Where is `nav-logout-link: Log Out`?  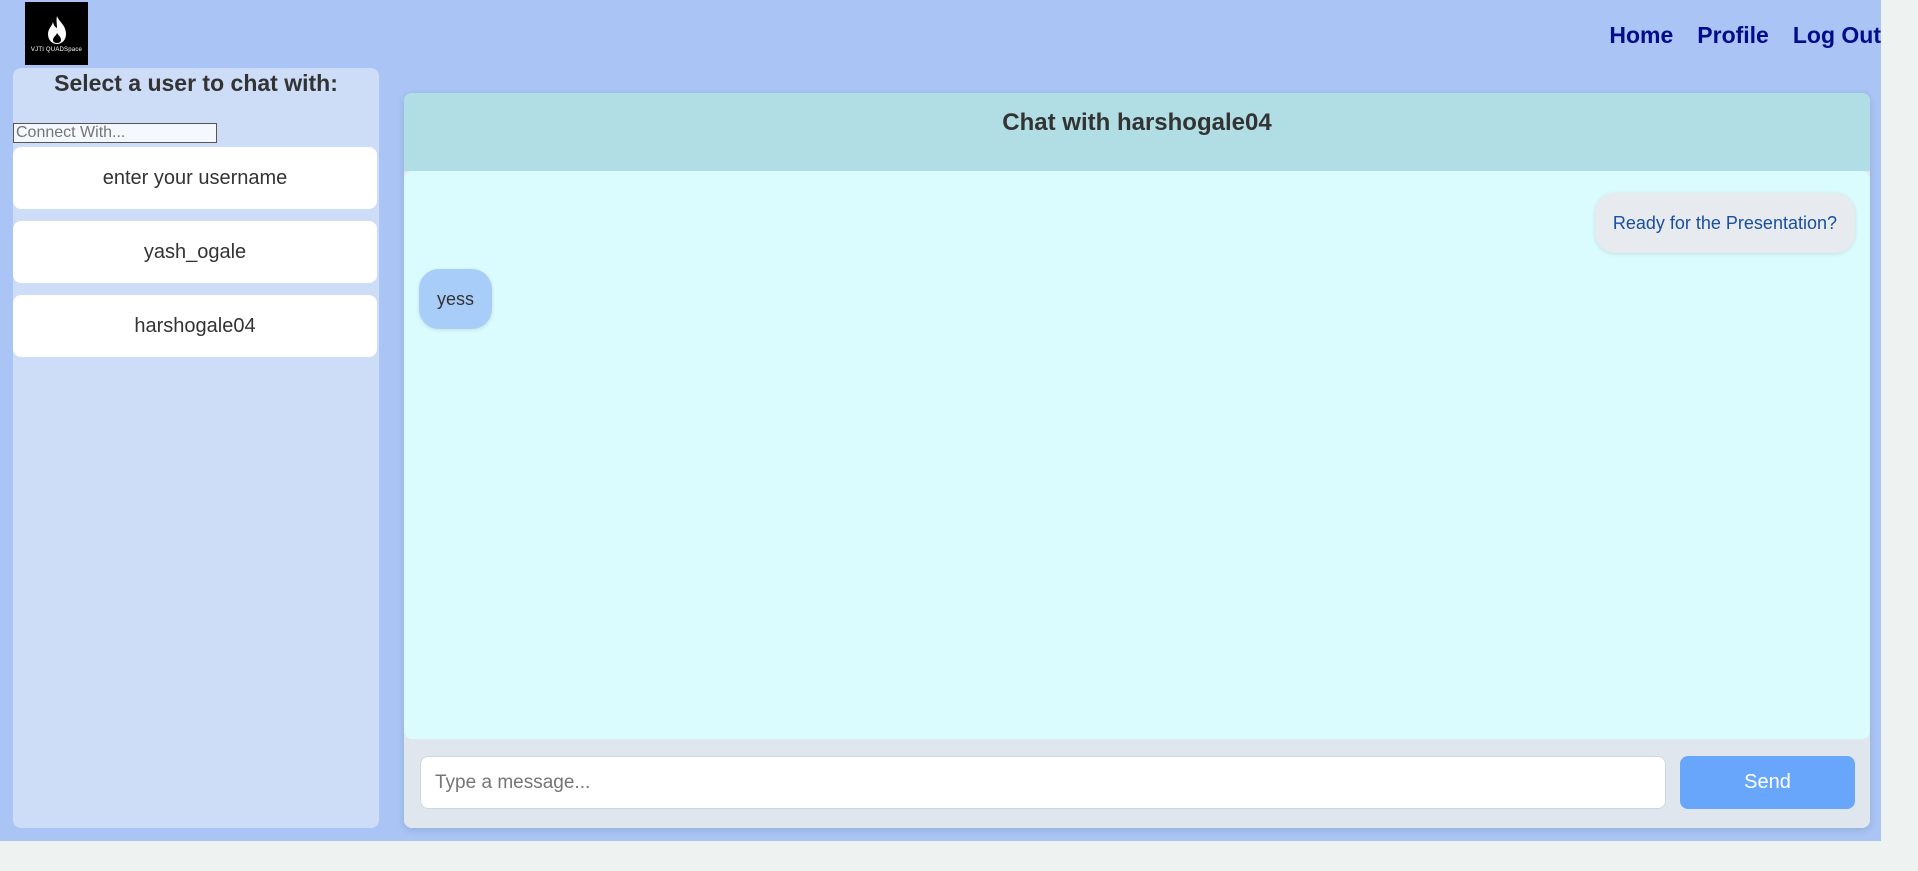
nav-logout-link: Log Out is located at coordinates (1837, 35).